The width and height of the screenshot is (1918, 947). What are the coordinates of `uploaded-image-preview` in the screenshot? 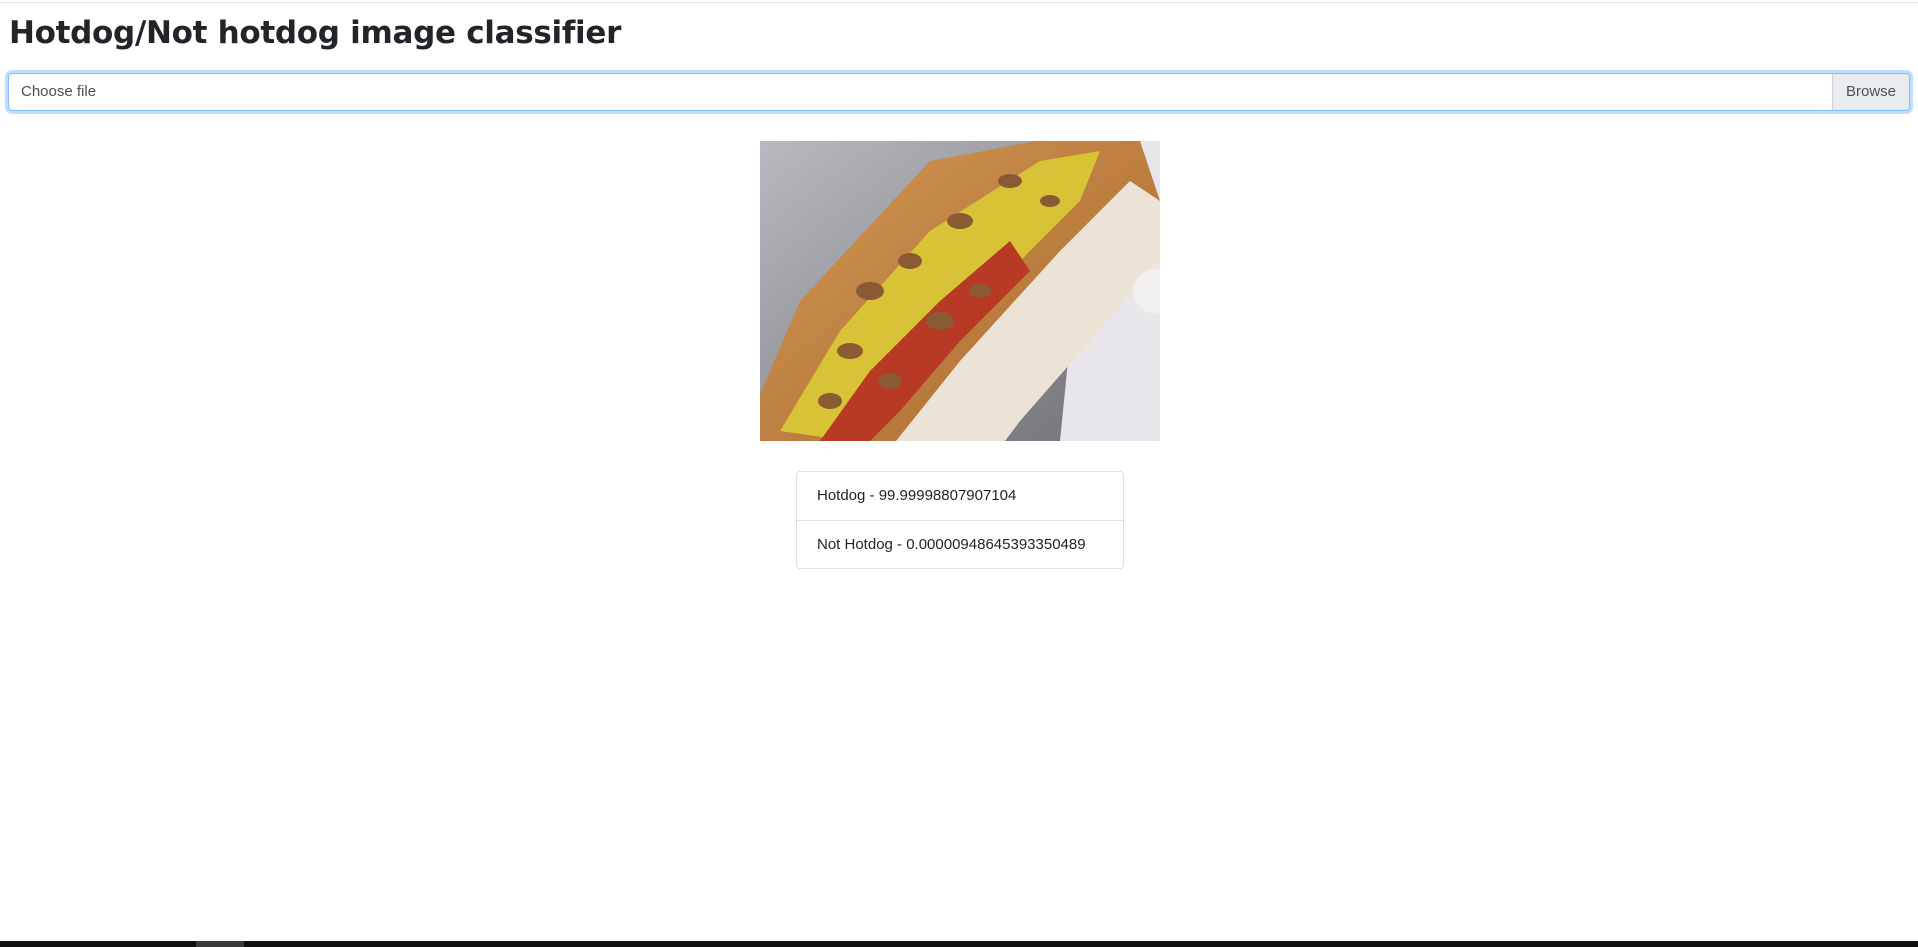 It's located at (960, 291).